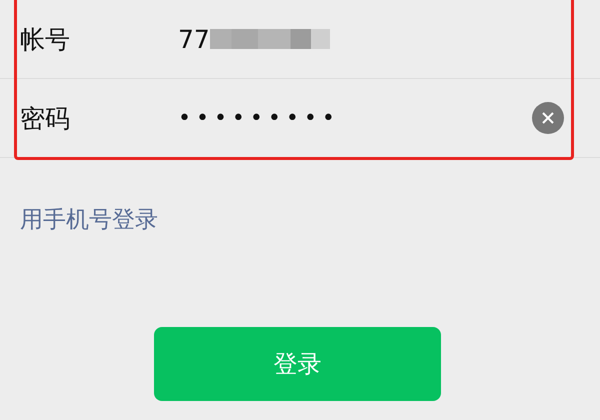 Image resolution: width=600 pixels, height=420 pixels. What do you see at coordinates (194, 39) in the screenshot?
I see `account-field: 77` at bounding box center [194, 39].